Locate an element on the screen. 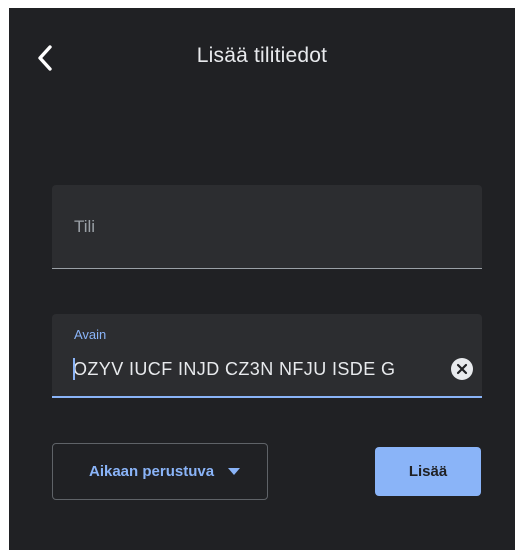 Image resolution: width=524 pixels, height=556 pixels. text-cursor is located at coordinates (74, 369).